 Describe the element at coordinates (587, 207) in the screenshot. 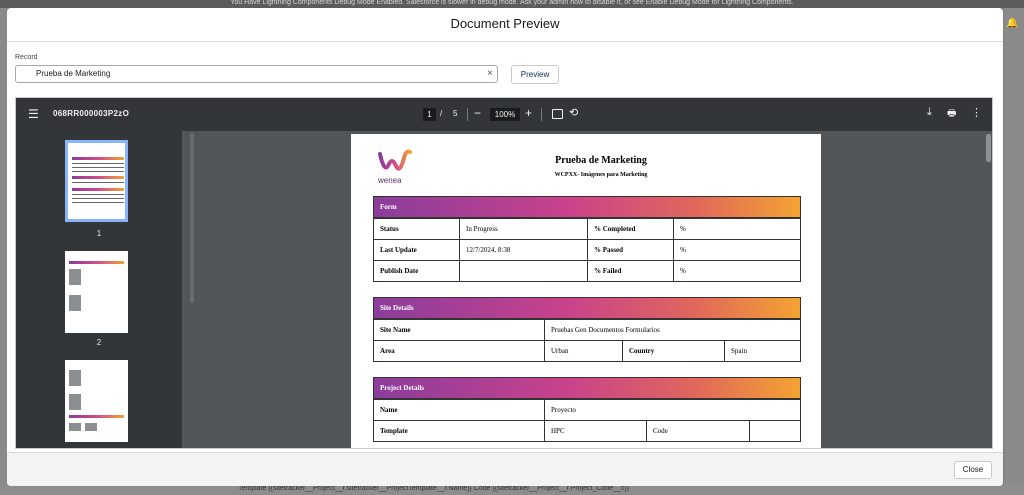

I see `form-section-heading: Form` at that location.